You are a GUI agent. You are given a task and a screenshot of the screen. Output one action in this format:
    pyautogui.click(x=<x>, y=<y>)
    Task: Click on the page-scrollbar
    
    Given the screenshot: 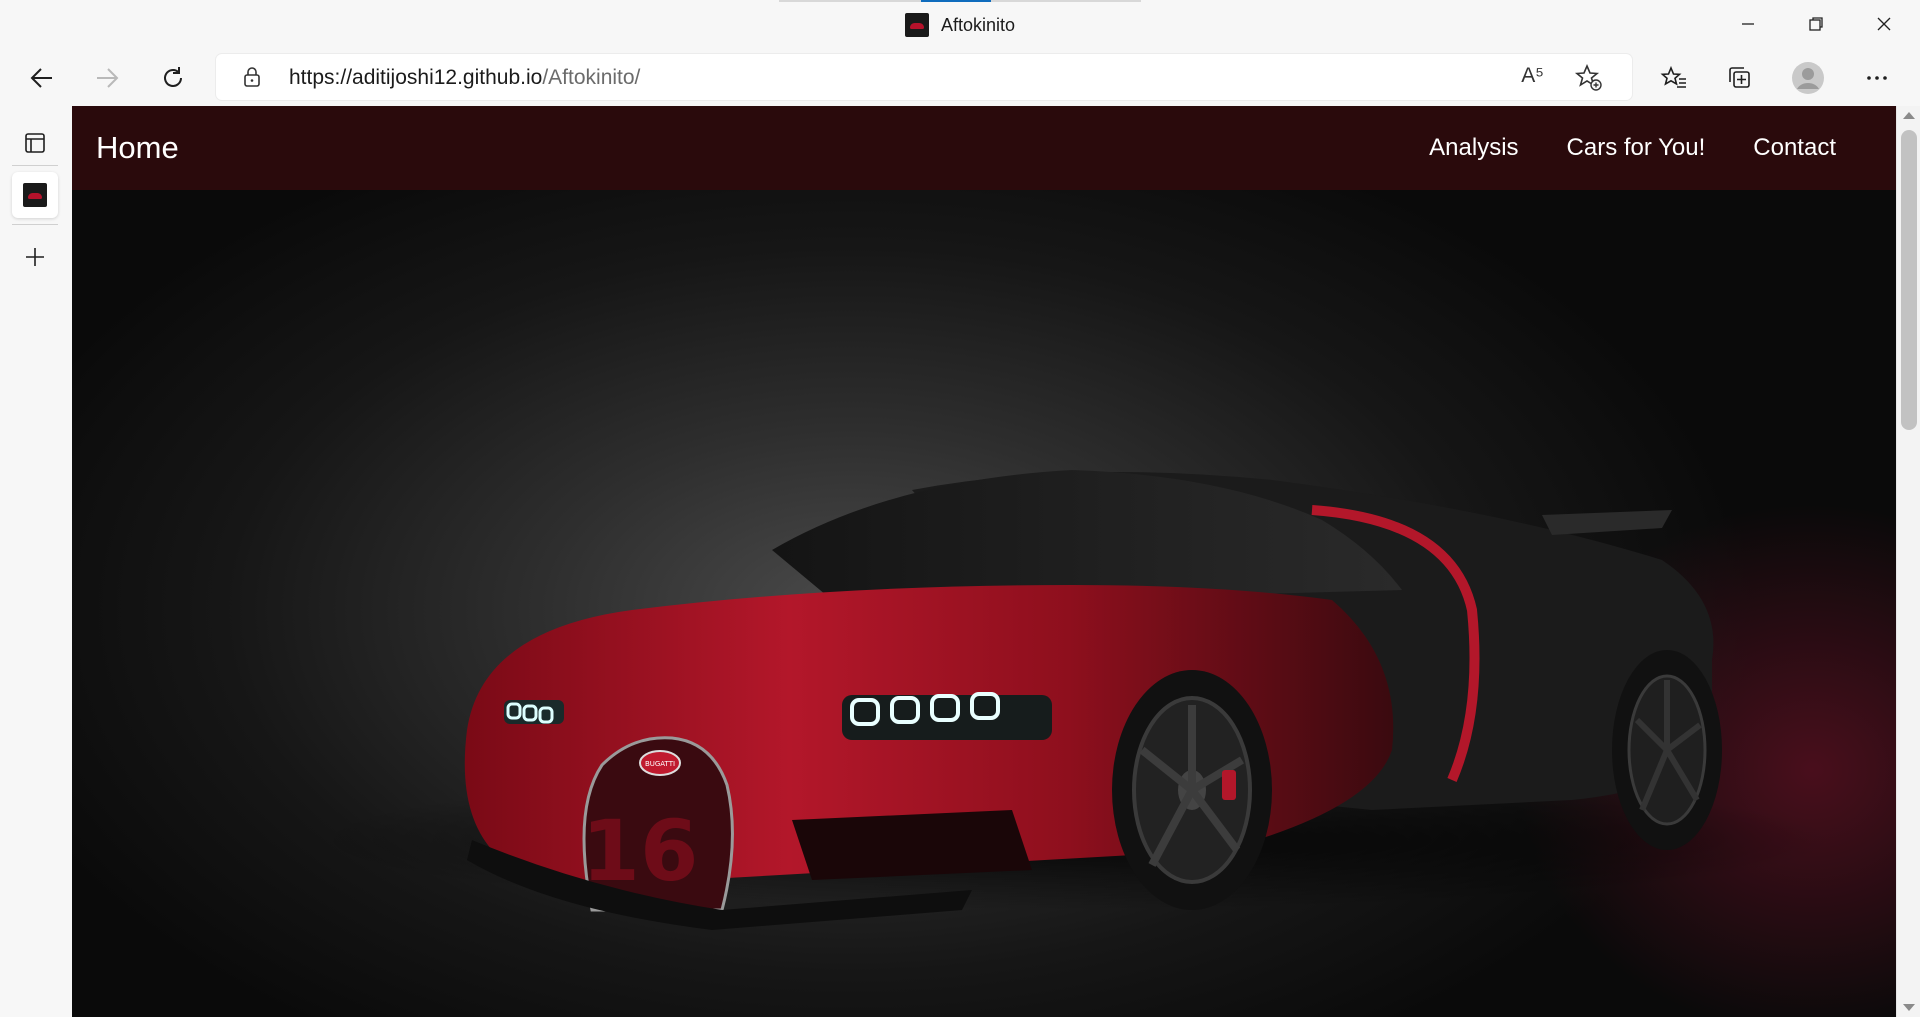 What is the action you would take?
    pyautogui.click(x=1908, y=561)
    